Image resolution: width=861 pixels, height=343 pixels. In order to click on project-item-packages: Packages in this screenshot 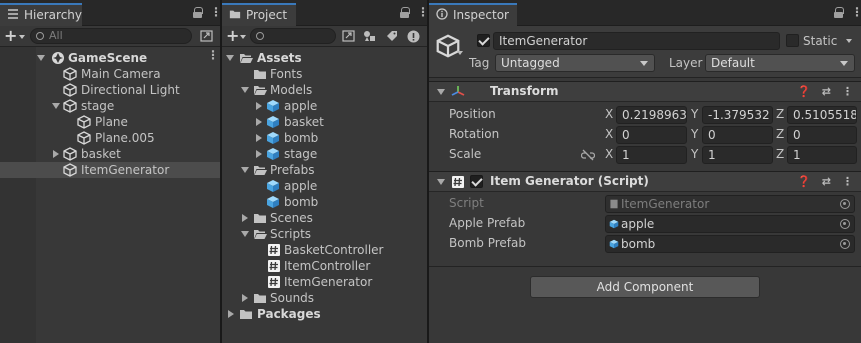, I will do `click(324, 314)`.